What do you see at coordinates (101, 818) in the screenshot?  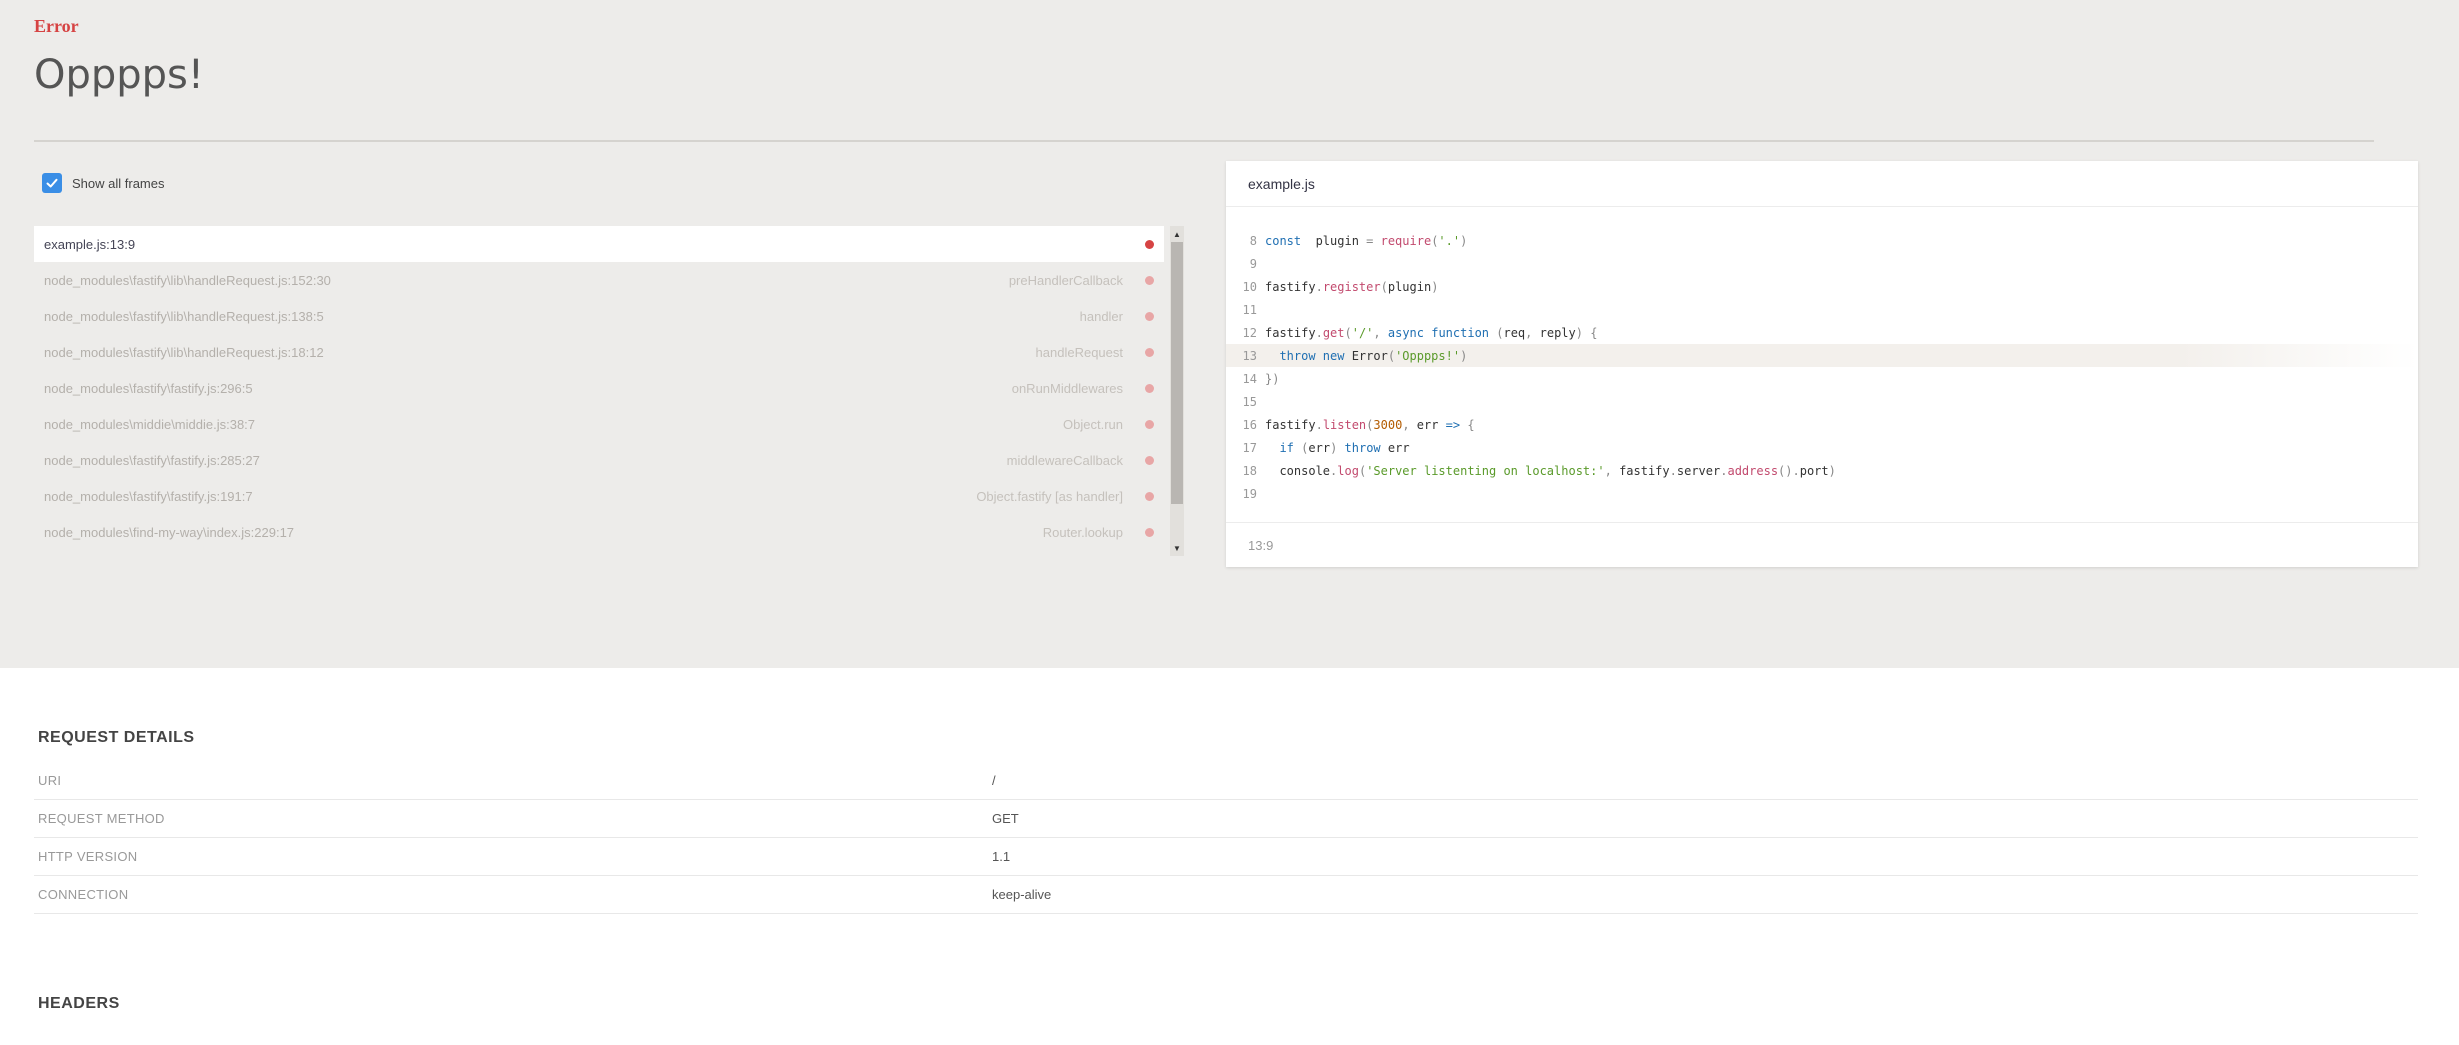 I see `request-detail-key: REQUEST METHOD` at bounding box center [101, 818].